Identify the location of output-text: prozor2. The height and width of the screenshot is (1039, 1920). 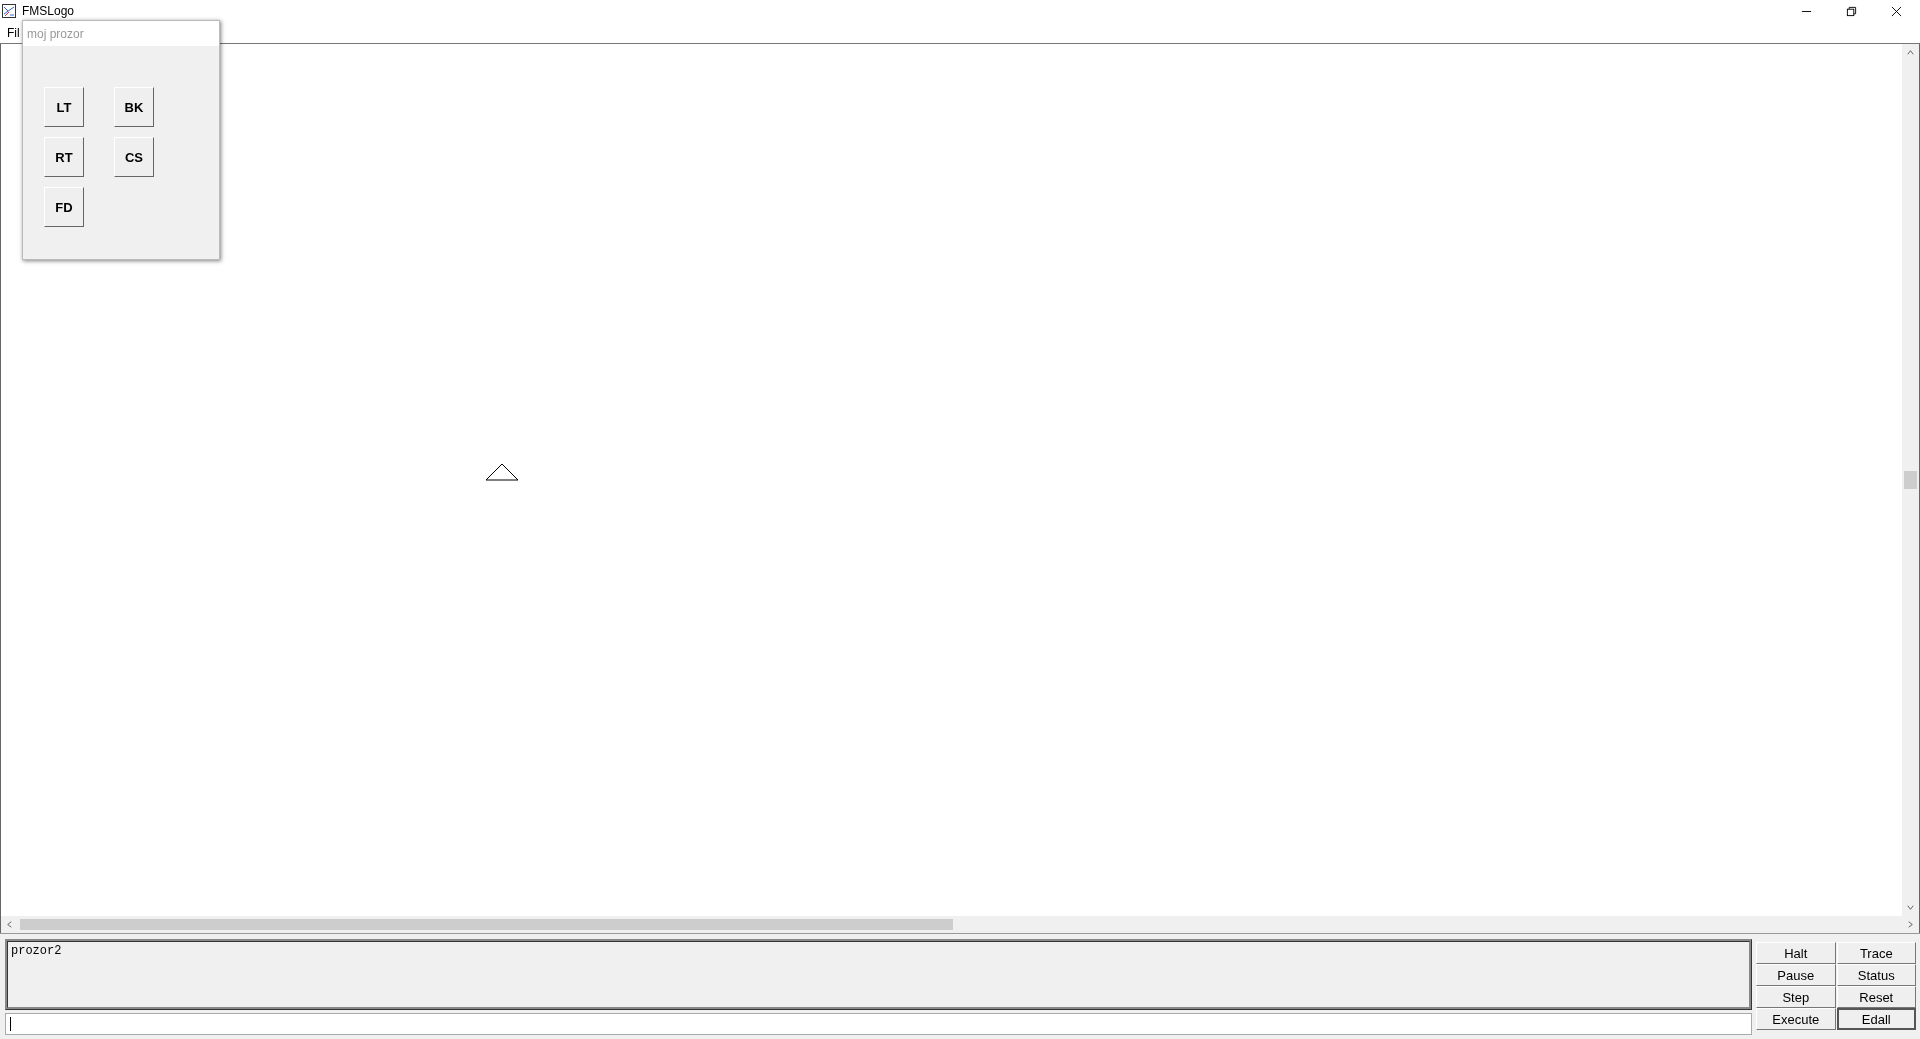
(36, 951).